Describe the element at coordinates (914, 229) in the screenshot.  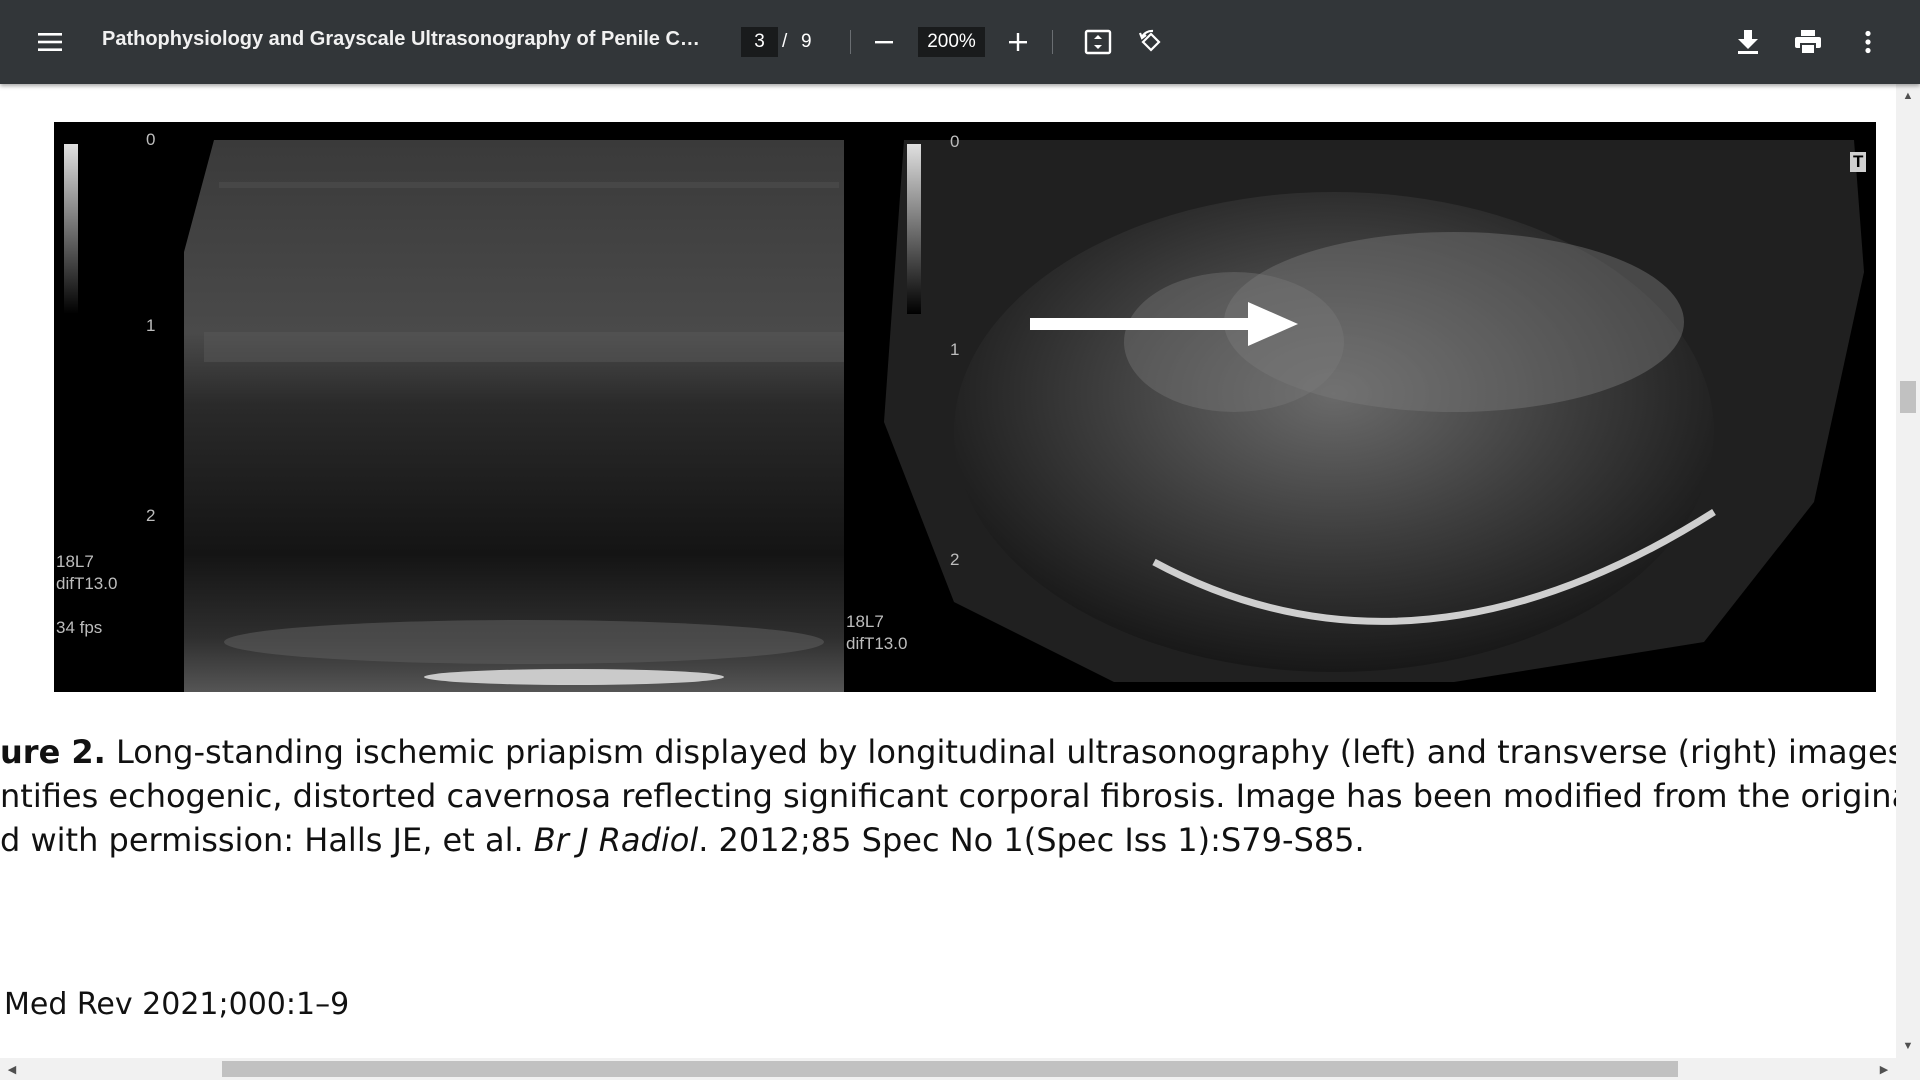
I see `gain-bar` at that location.